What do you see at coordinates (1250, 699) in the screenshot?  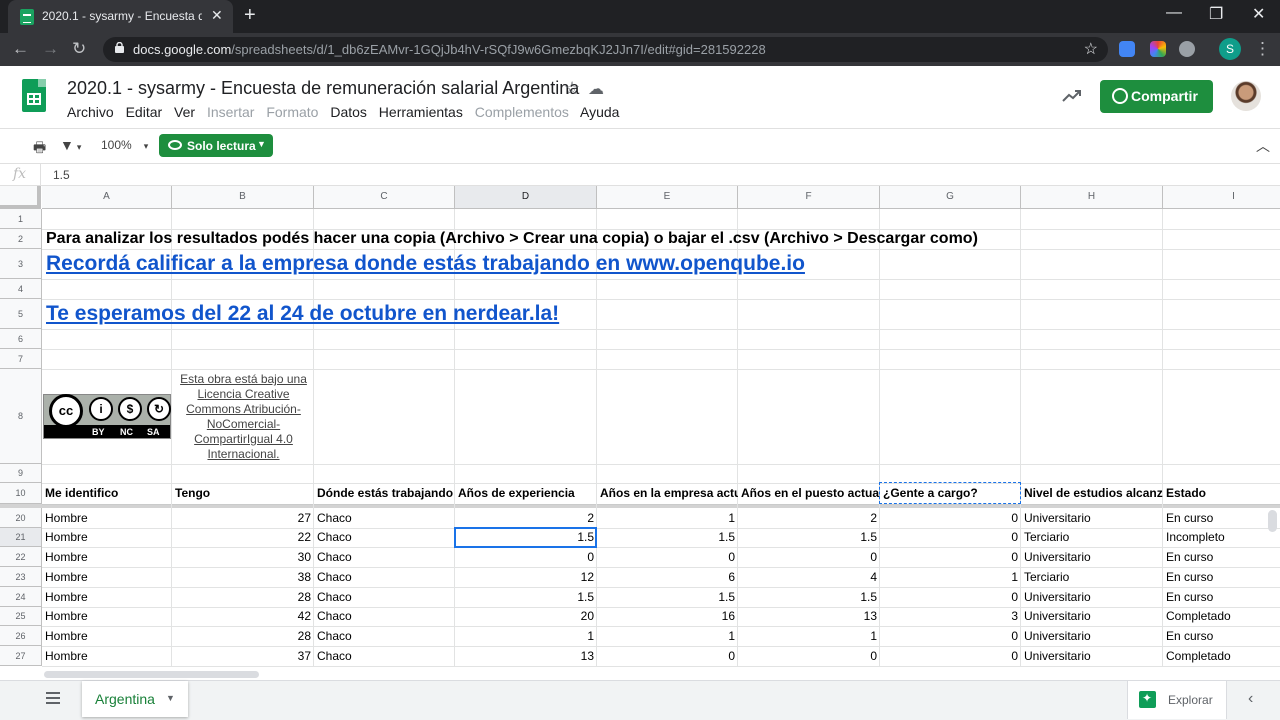 I see `chevron-left-icon: ‹` at bounding box center [1250, 699].